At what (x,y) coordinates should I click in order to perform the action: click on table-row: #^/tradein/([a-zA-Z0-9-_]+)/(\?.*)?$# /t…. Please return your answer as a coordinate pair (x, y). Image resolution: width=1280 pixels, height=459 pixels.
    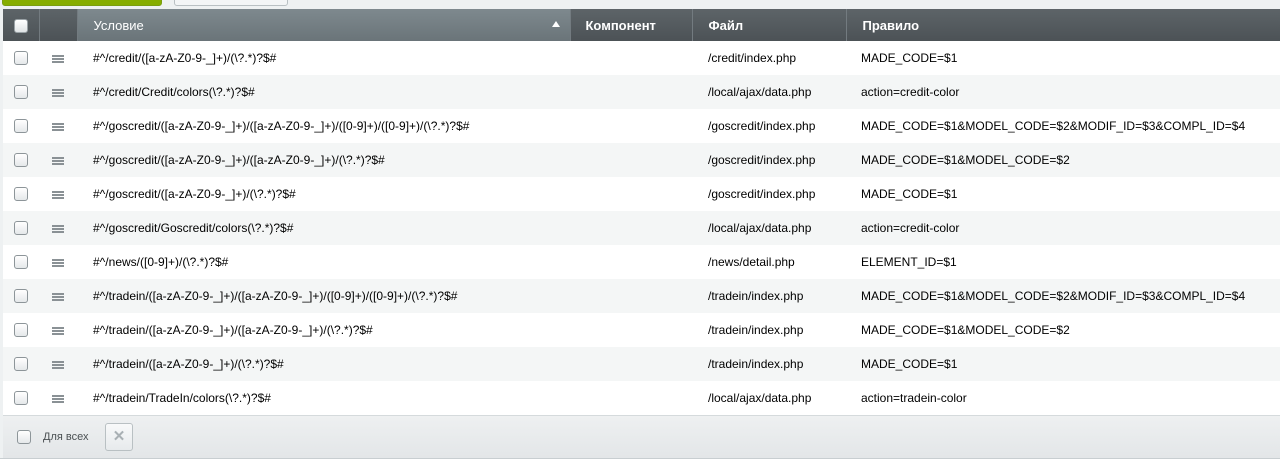
    Looking at the image, I should click on (641, 364).